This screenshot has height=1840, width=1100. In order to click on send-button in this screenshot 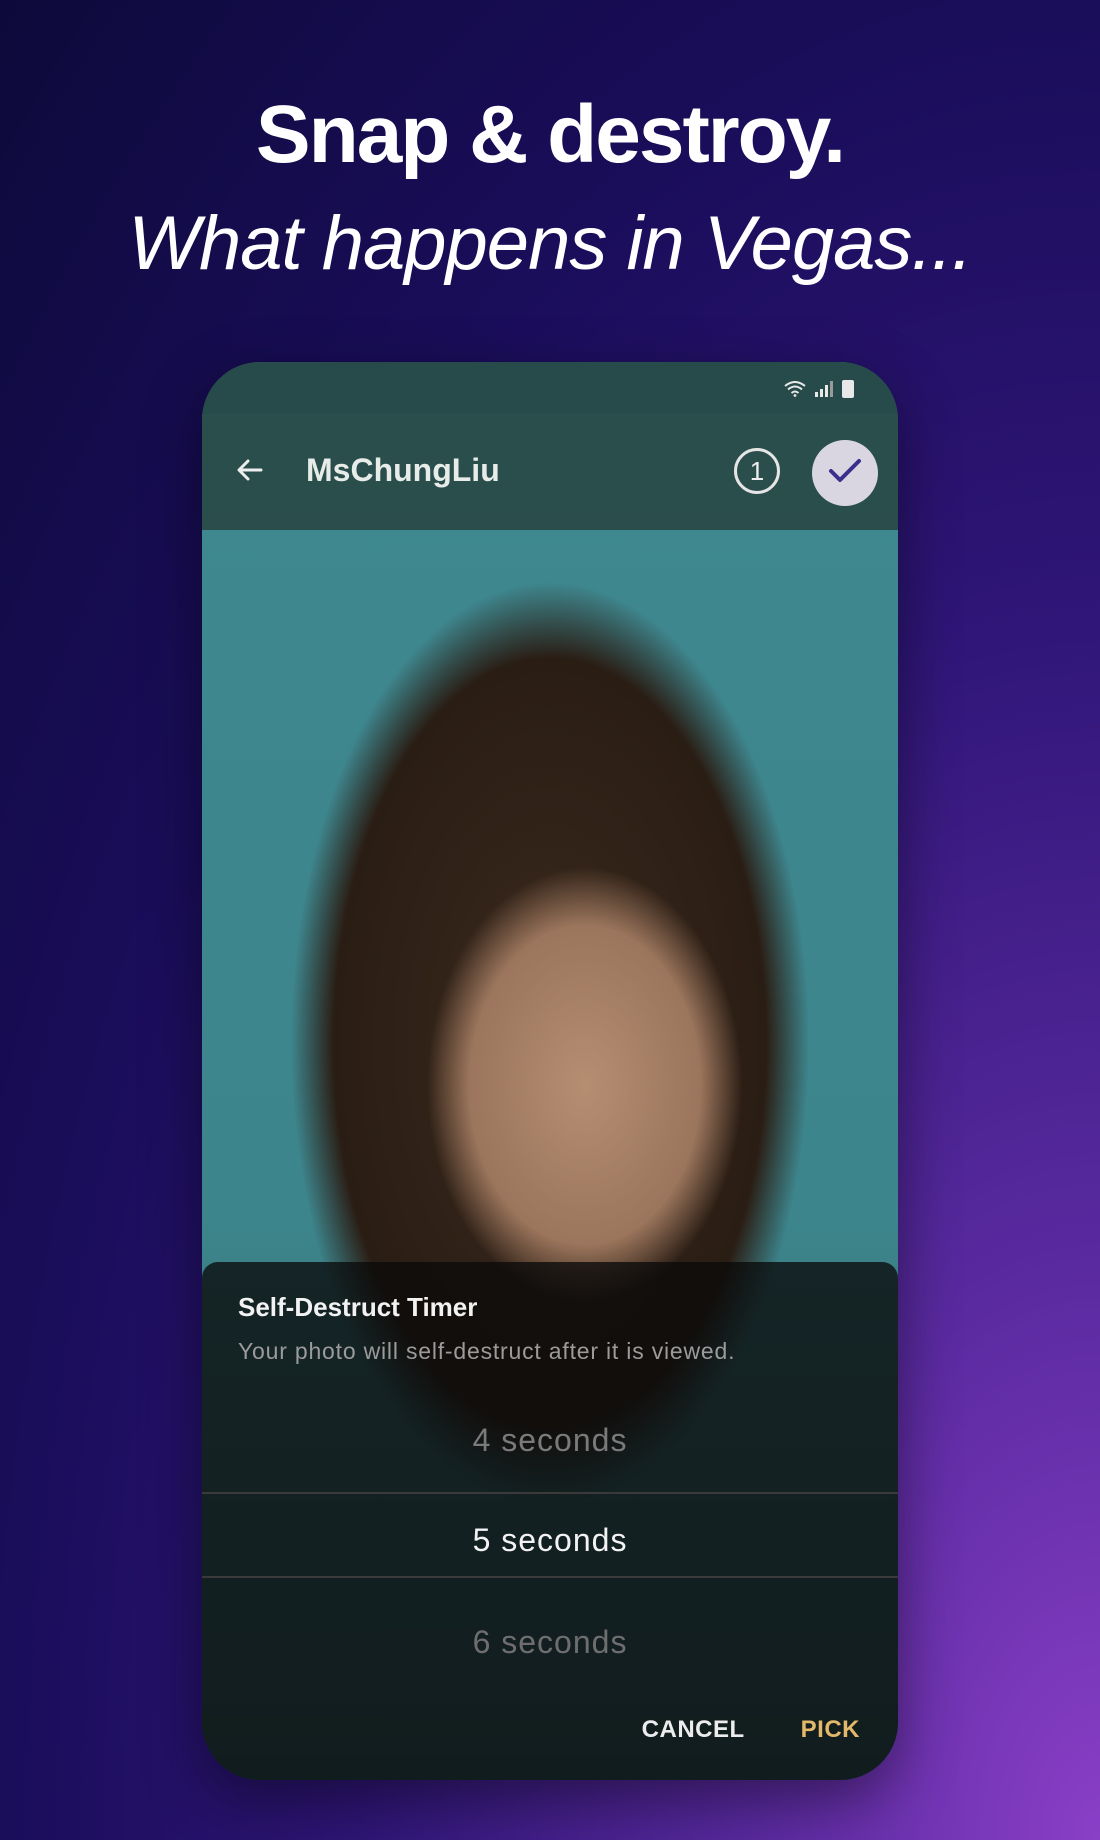, I will do `click(845, 473)`.